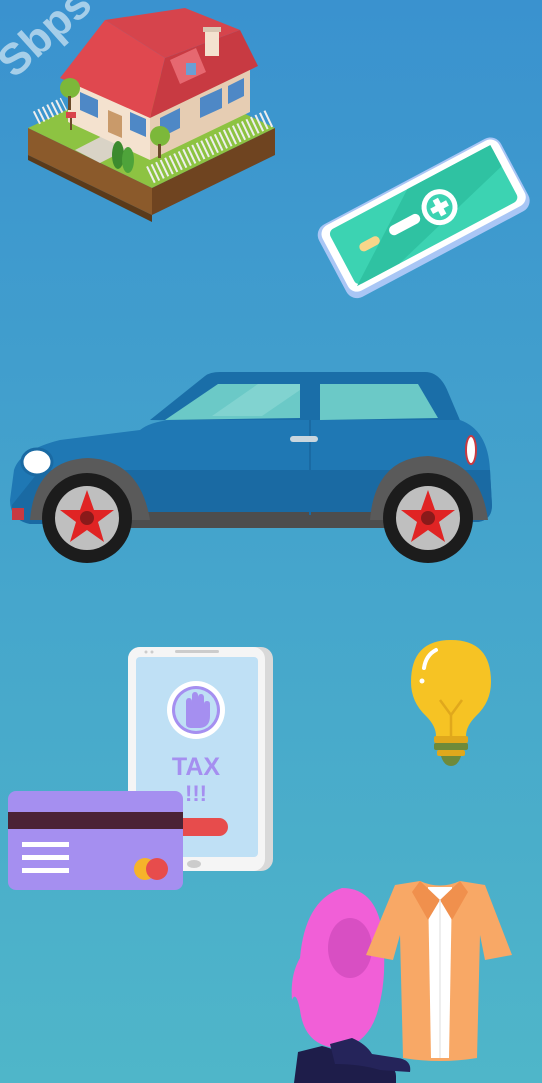  I want to click on tax-exclaim: !!!, so click(196, 793).